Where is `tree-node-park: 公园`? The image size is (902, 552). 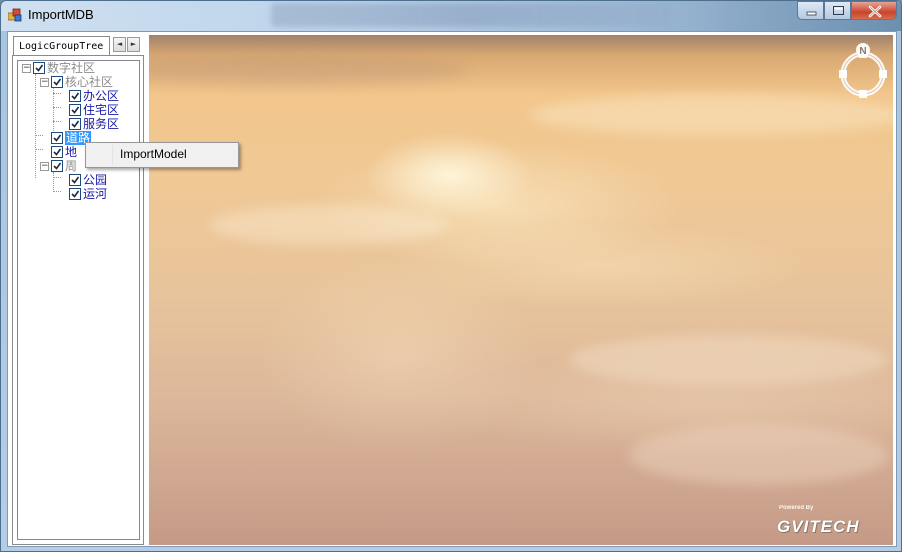 tree-node-park: 公园 is located at coordinates (78, 180).